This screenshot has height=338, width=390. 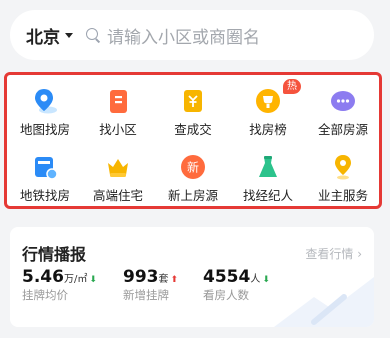 What do you see at coordinates (46, 168) in the screenshot?
I see `subway-icon` at bounding box center [46, 168].